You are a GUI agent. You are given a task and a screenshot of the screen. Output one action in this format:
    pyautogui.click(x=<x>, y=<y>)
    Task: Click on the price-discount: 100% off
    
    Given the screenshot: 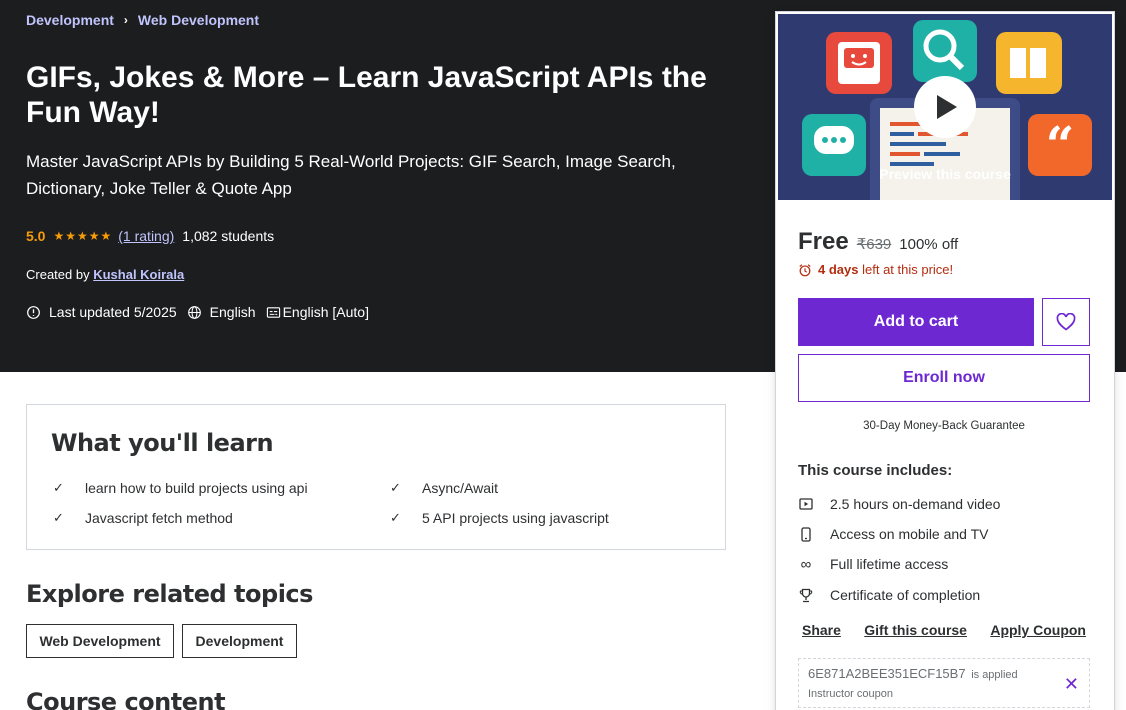 What is the action you would take?
    pyautogui.click(x=929, y=244)
    